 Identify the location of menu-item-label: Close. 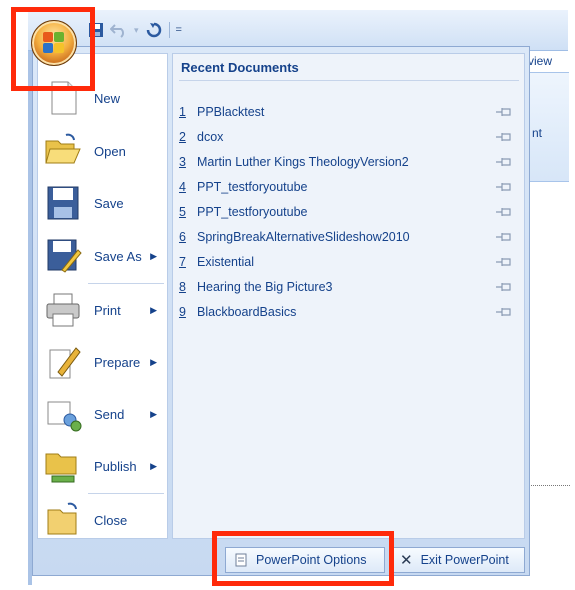
(111, 520).